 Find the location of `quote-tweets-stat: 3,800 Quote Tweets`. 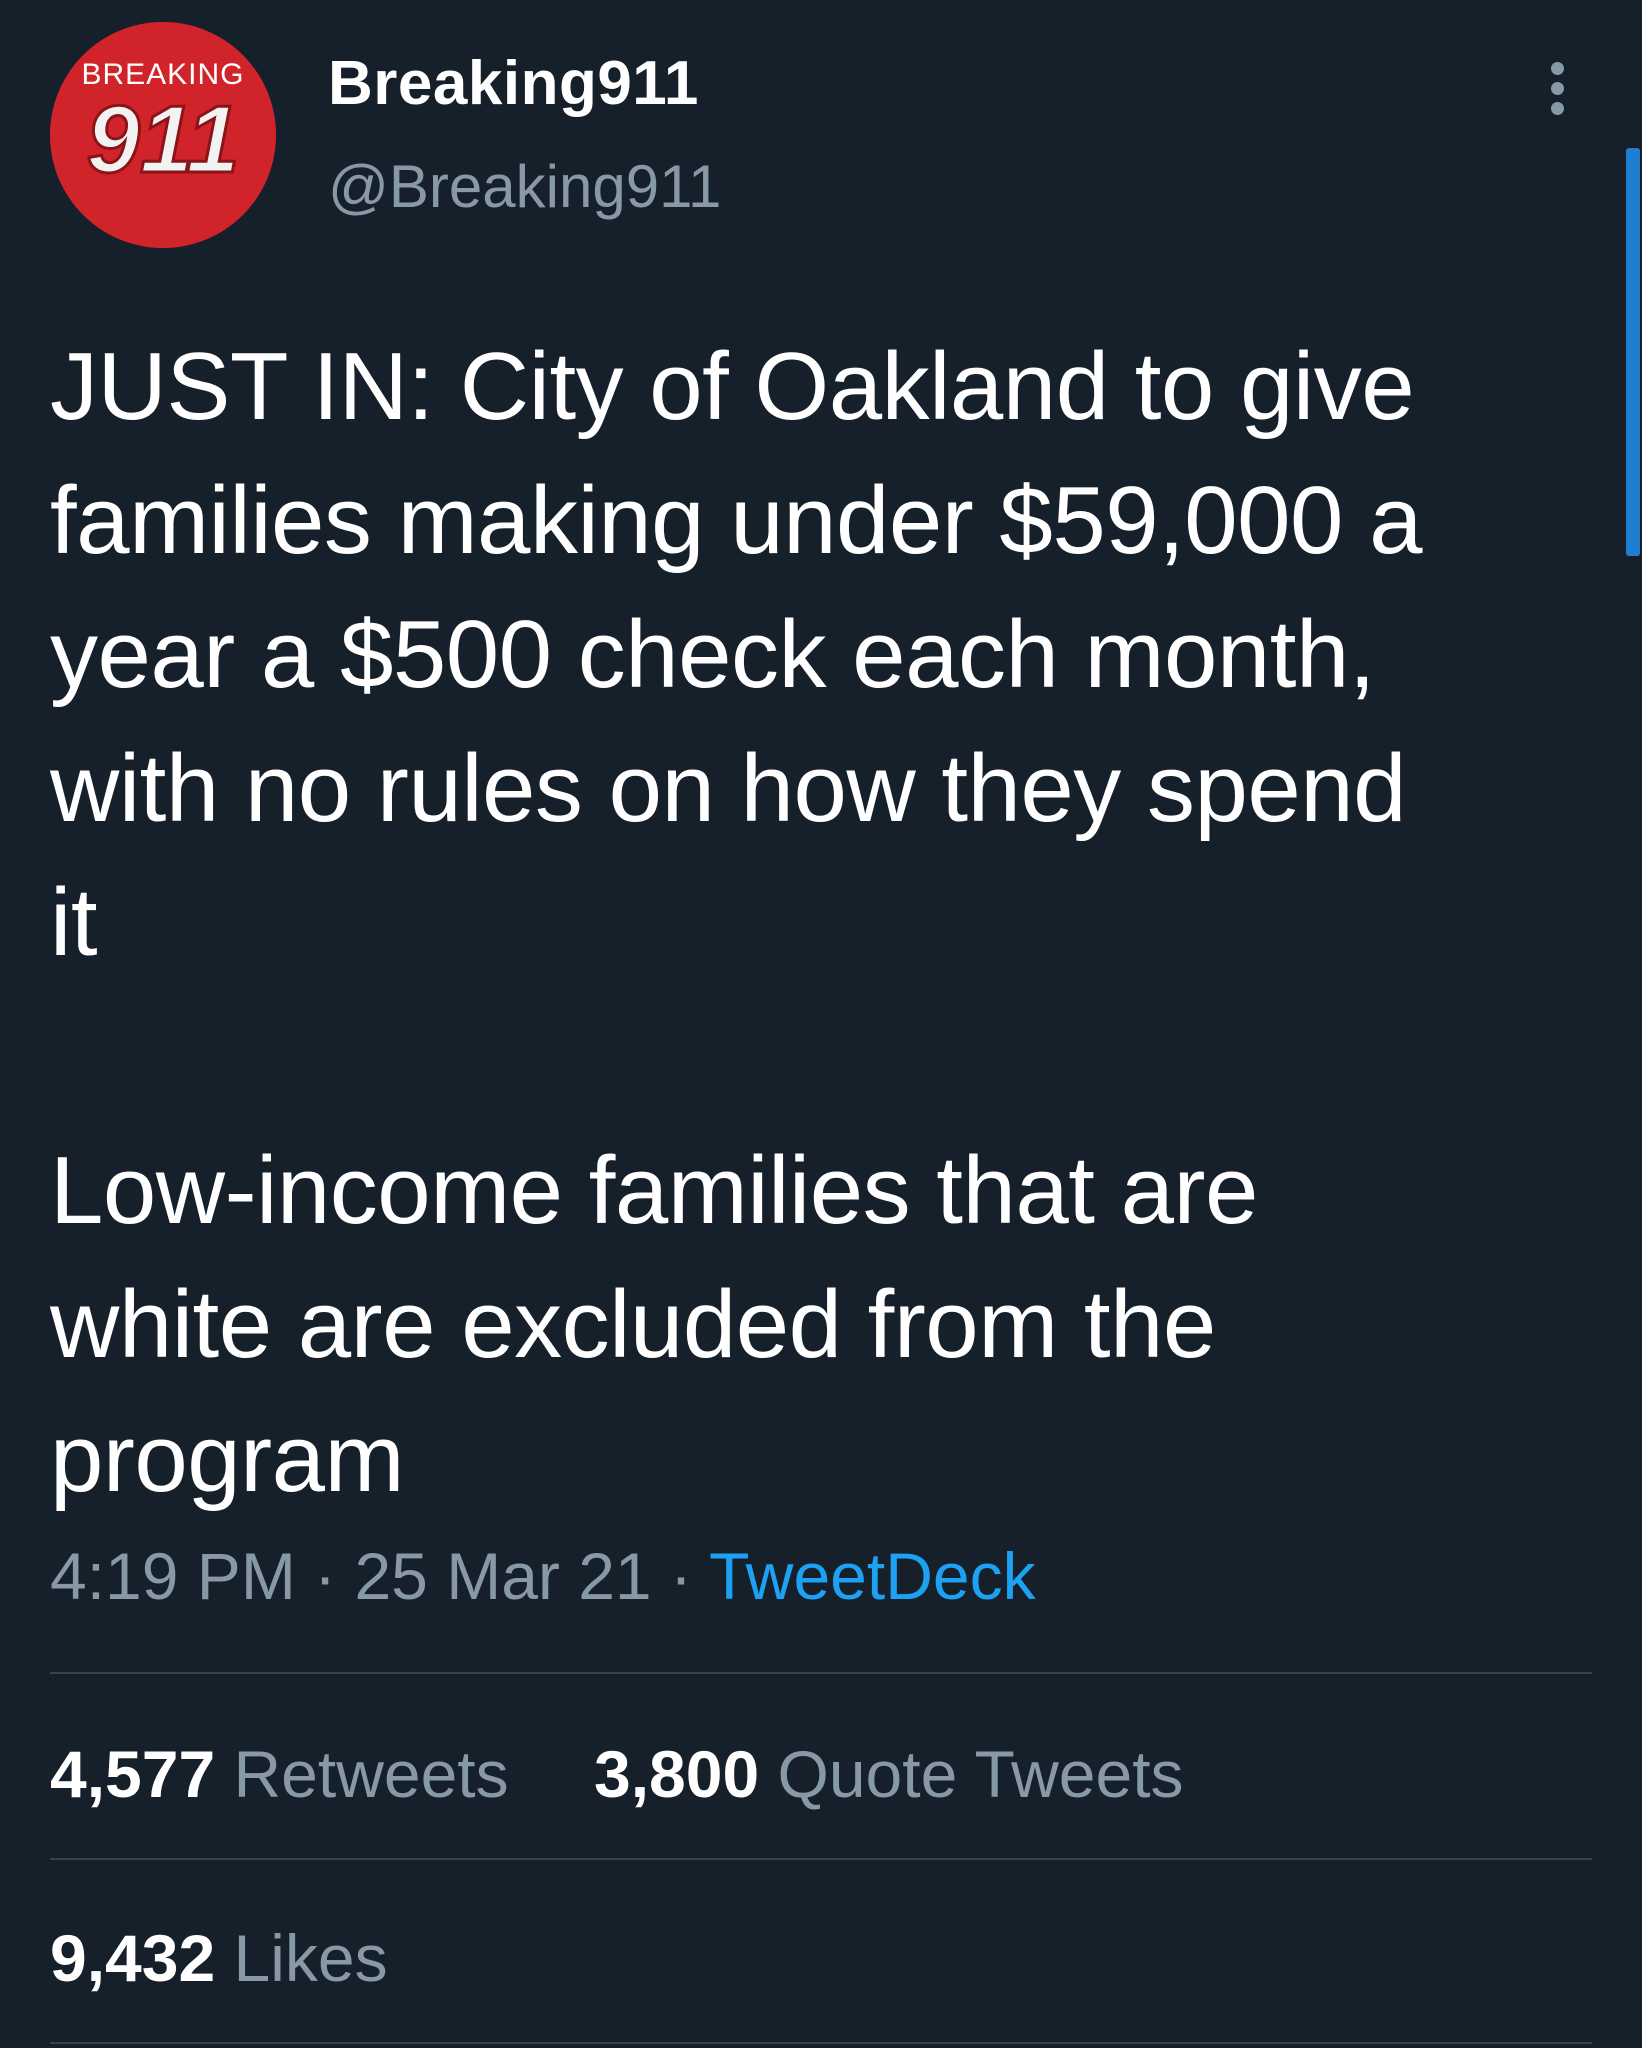

quote-tweets-stat: 3,800 Quote Tweets is located at coordinates (889, 1774).